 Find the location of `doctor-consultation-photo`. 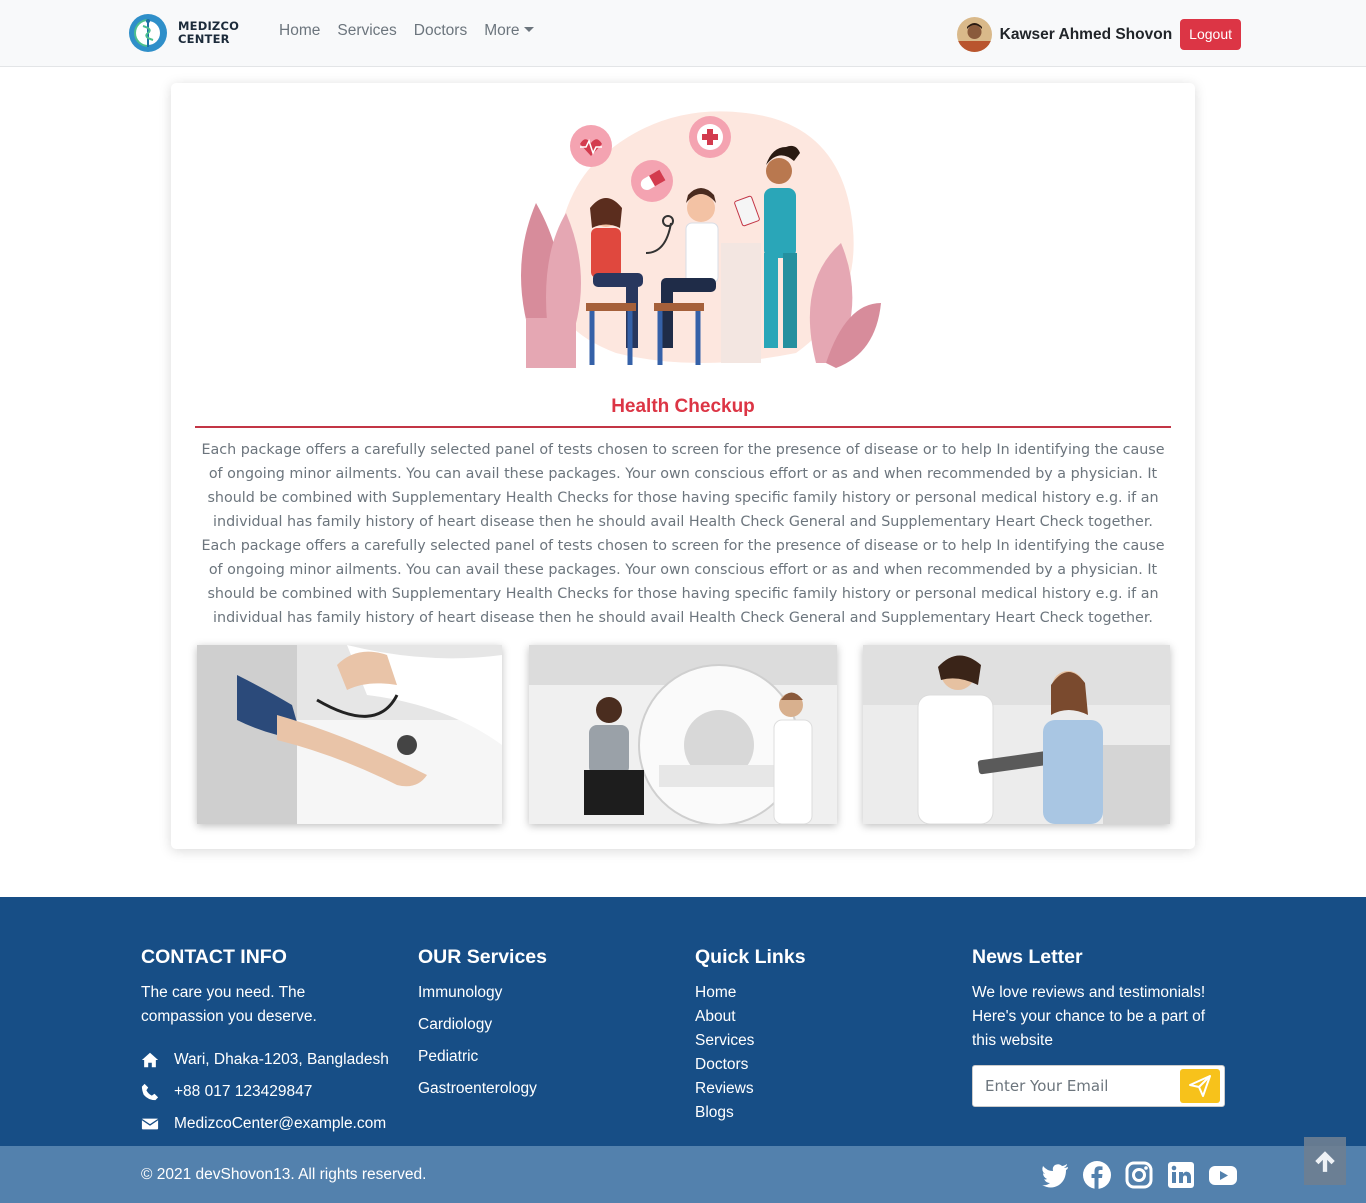

doctor-consultation-photo is located at coordinates (1016, 734).